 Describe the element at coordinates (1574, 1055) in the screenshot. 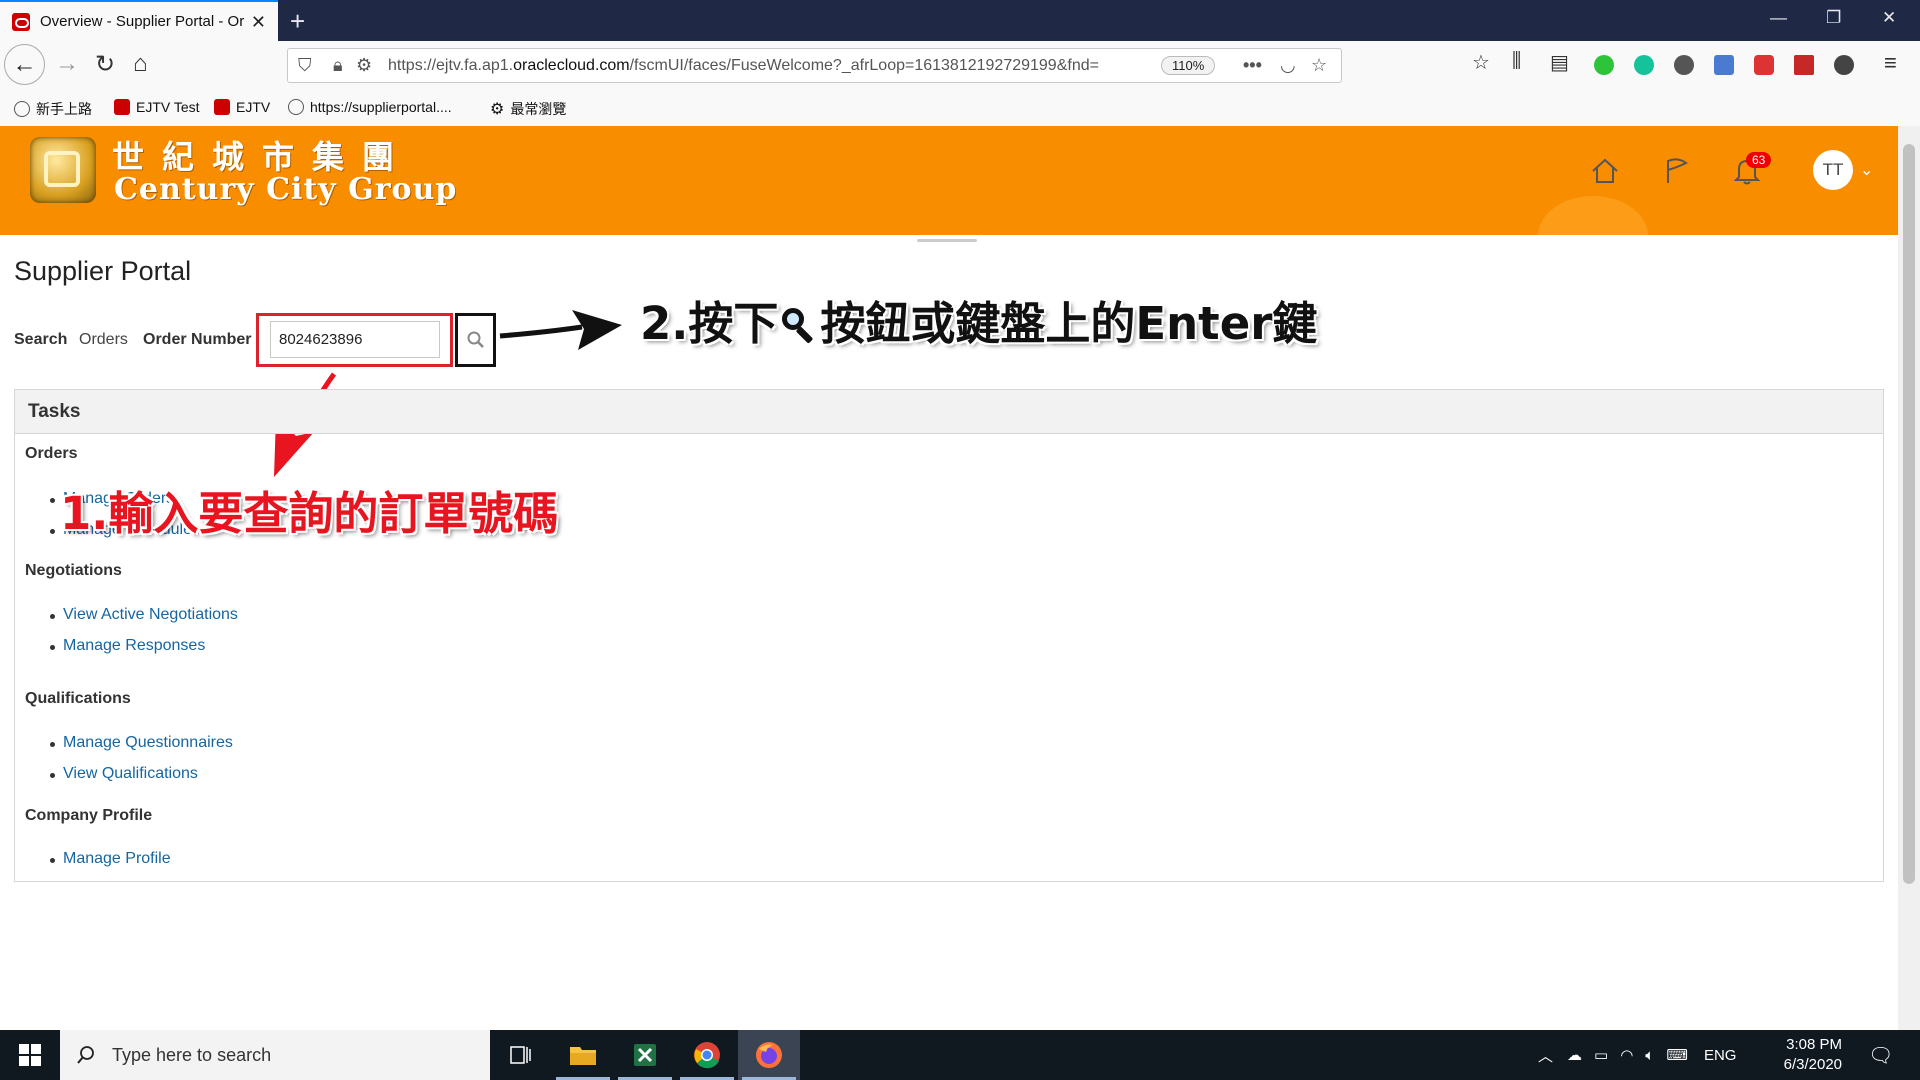

I see `onedrive-cloud-icon: ☁` at that location.